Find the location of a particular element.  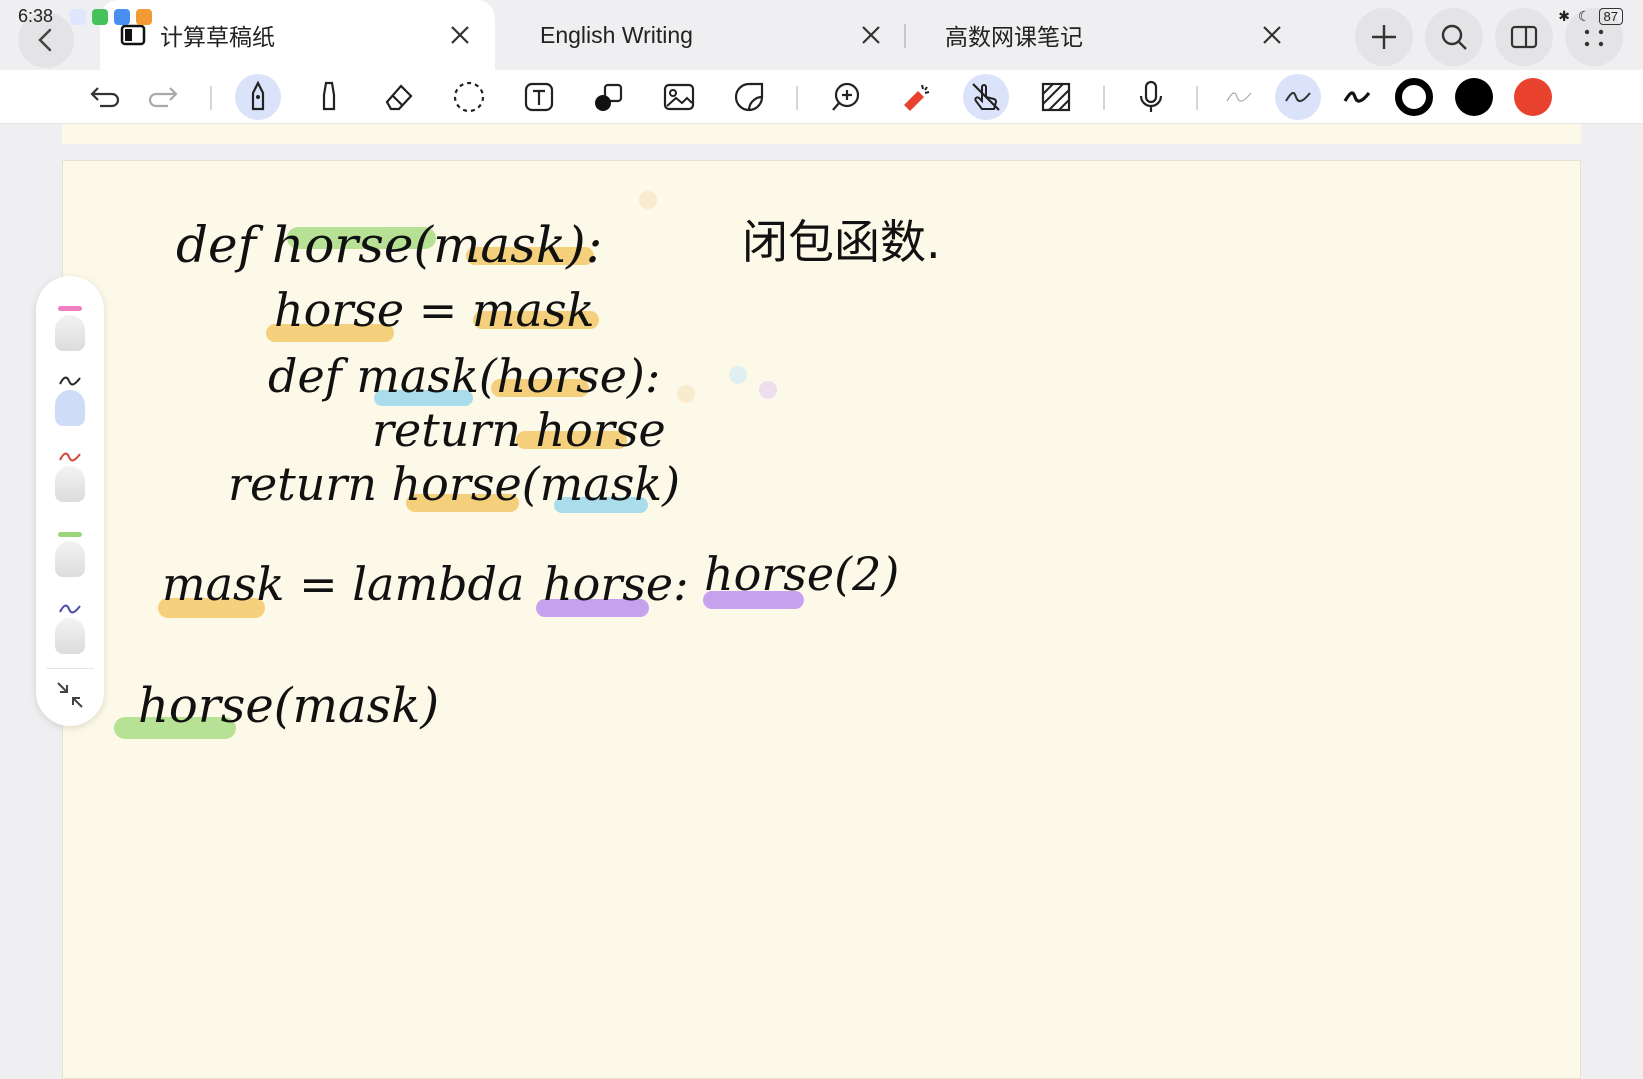

stroke-medium-icon is located at coordinates (1298, 97).